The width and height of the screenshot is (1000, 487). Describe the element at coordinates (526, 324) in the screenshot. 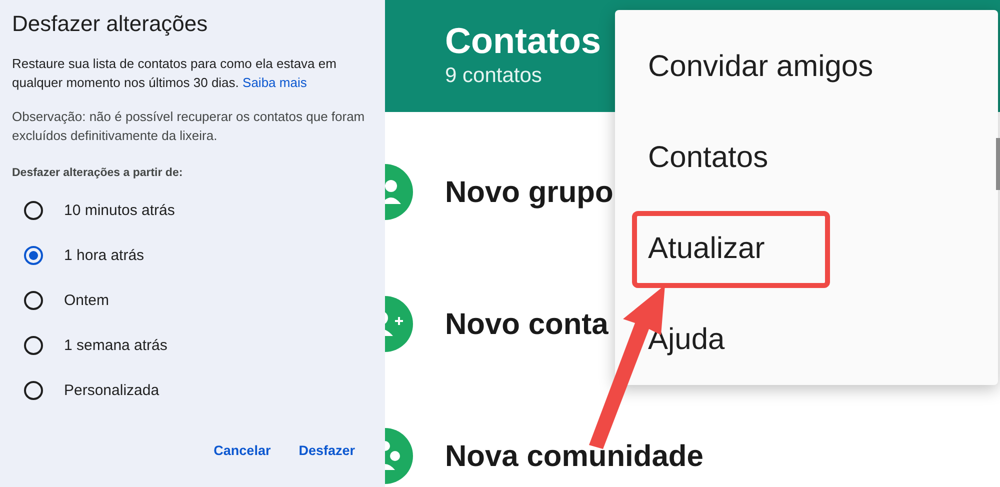

I see `list-item-label: Novo conta` at that location.